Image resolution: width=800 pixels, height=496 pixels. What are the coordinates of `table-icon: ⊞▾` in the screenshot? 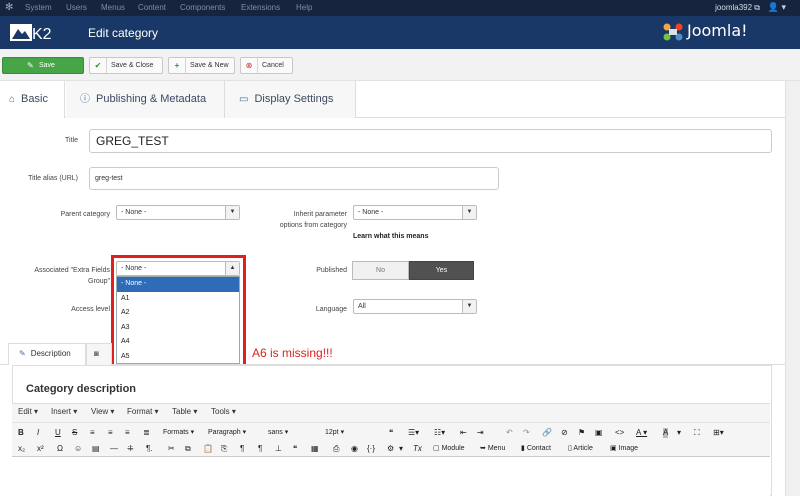 It's located at (718, 433).